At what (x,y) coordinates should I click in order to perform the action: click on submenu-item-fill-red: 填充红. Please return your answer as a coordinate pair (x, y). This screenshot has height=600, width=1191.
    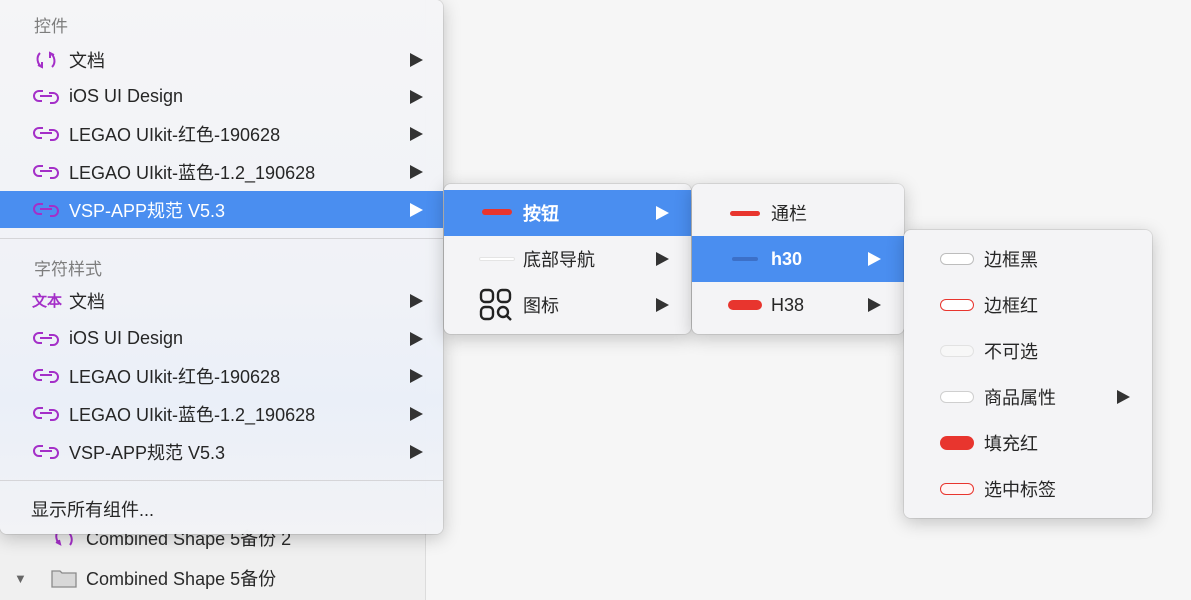
    Looking at the image, I should click on (1028, 443).